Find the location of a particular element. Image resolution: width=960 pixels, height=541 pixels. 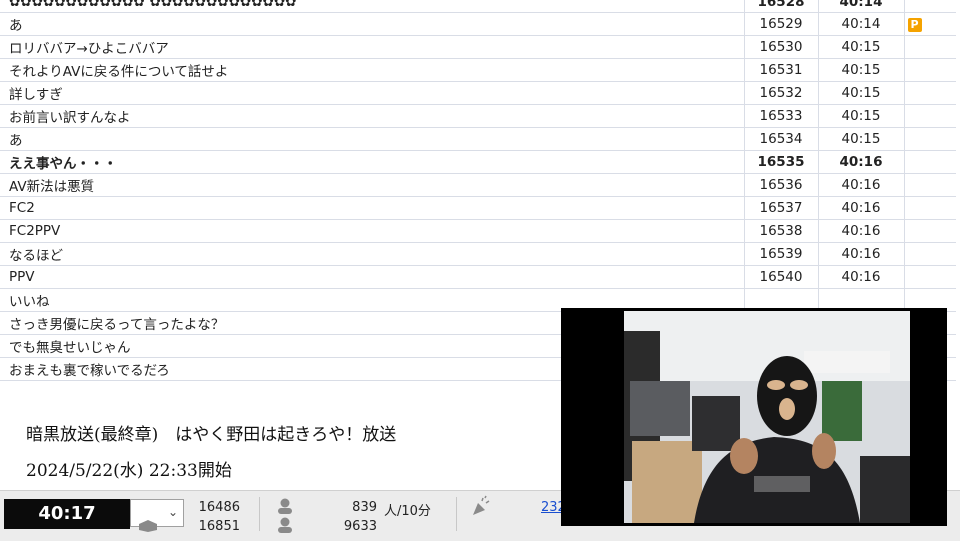

comment-number: 16535 is located at coordinates (780, 162).